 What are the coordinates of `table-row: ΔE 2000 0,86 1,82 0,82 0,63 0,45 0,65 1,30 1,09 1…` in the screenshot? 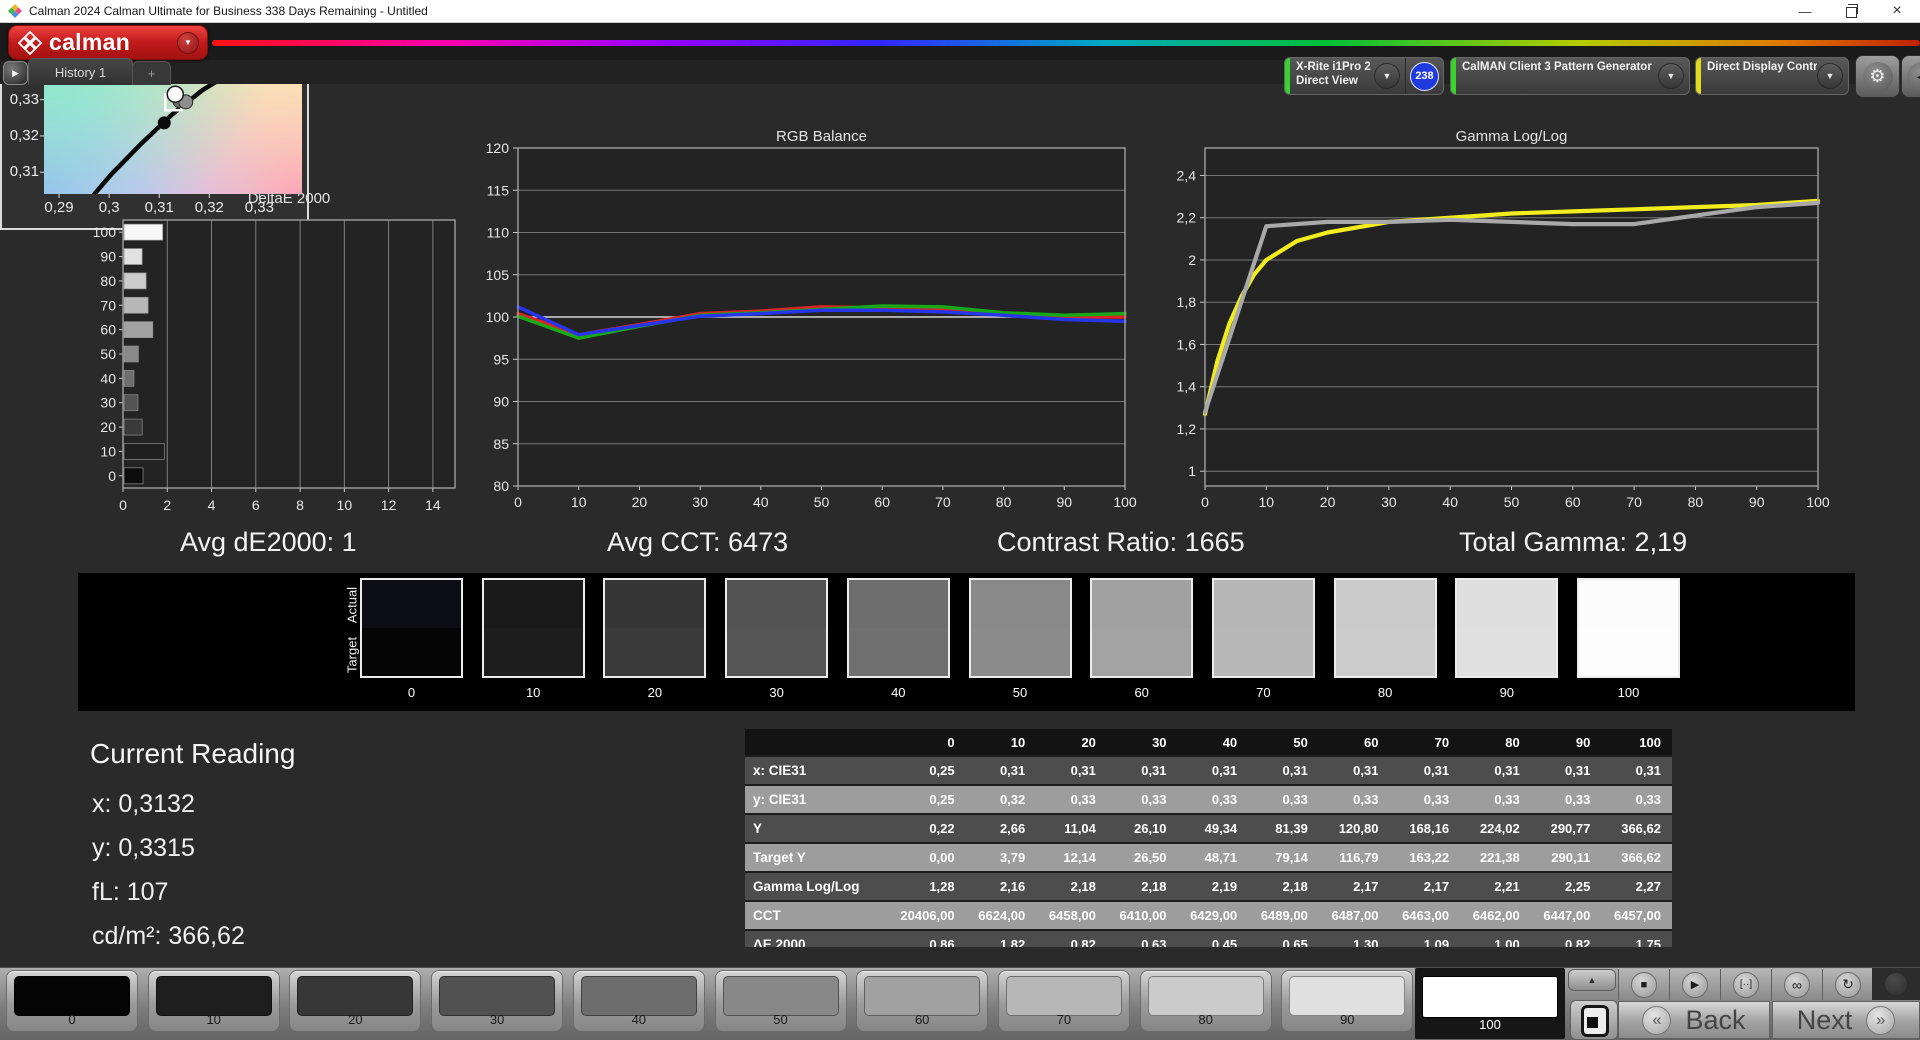 It's located at (1208, 938).